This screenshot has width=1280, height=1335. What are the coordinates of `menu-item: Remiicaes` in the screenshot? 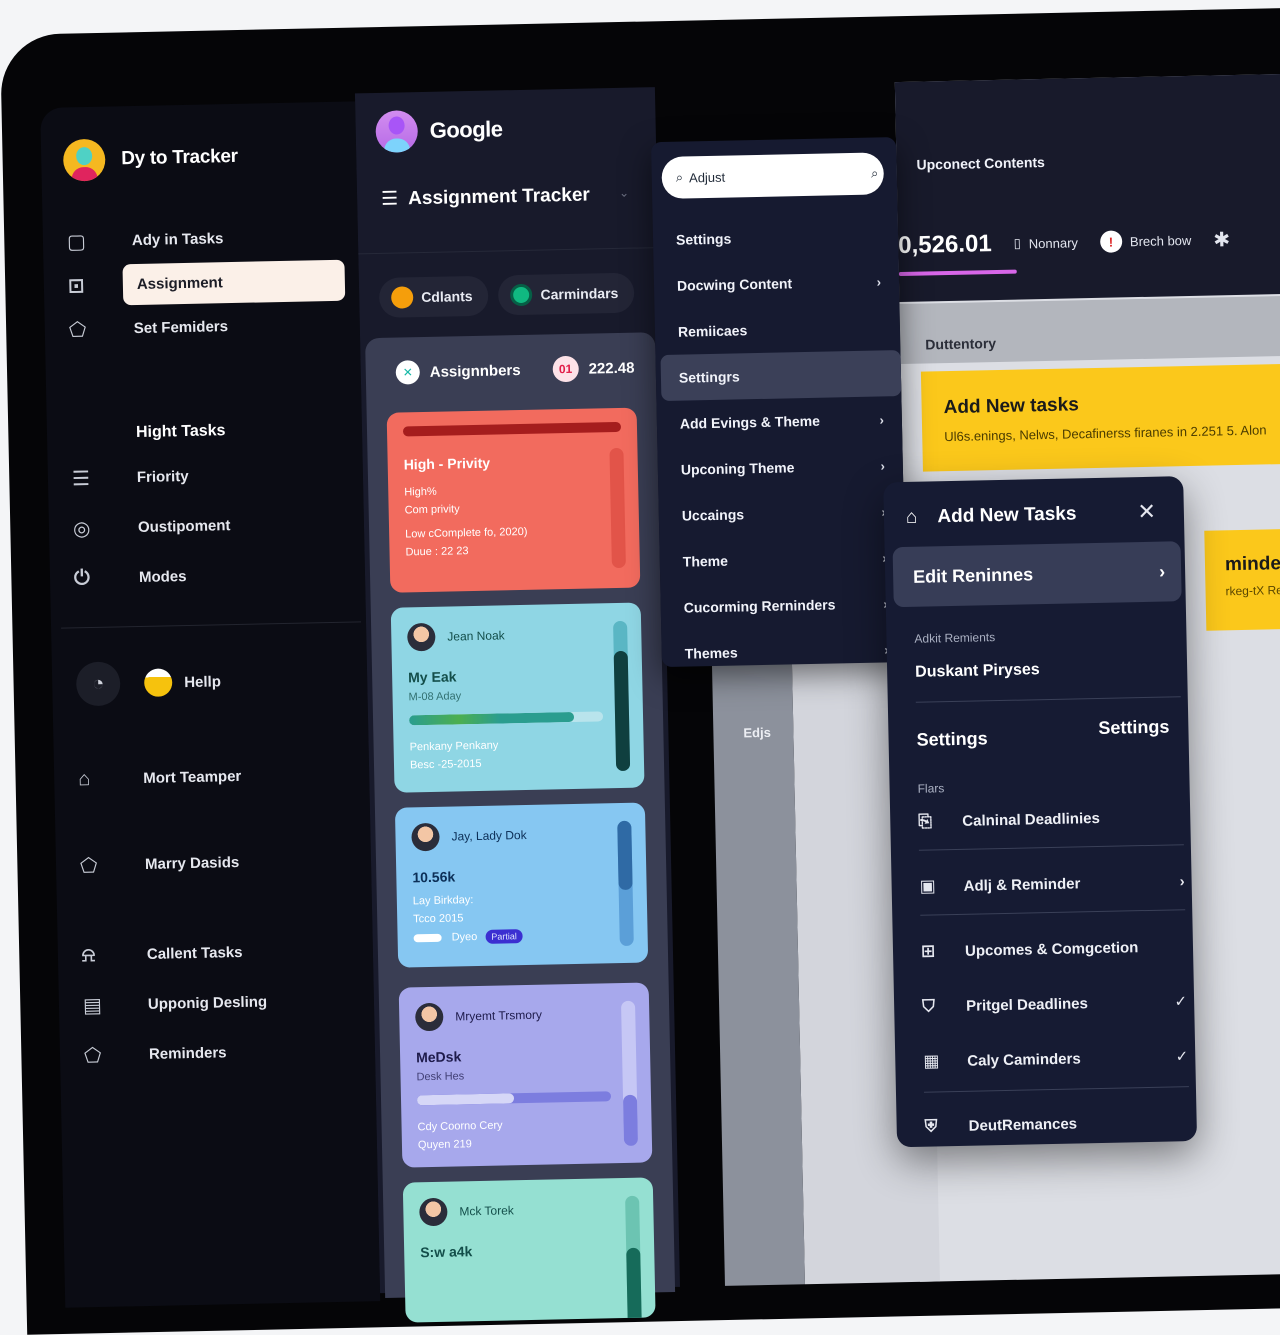 It's located at (780, 329).